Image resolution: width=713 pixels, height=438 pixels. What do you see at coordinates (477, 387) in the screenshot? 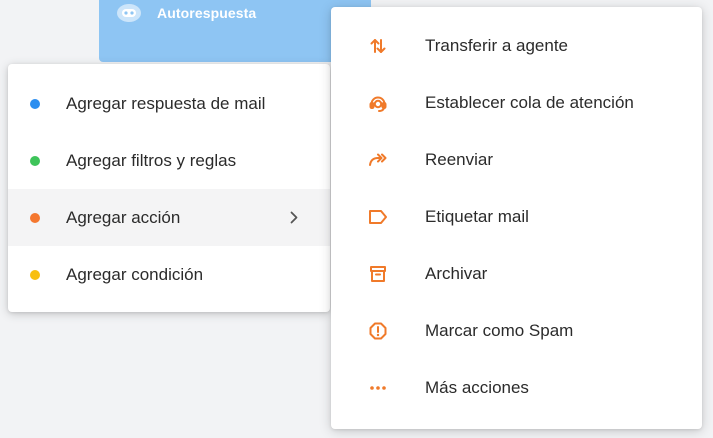
I see `action-label: Más acciones` at bounding box center [477, 387].